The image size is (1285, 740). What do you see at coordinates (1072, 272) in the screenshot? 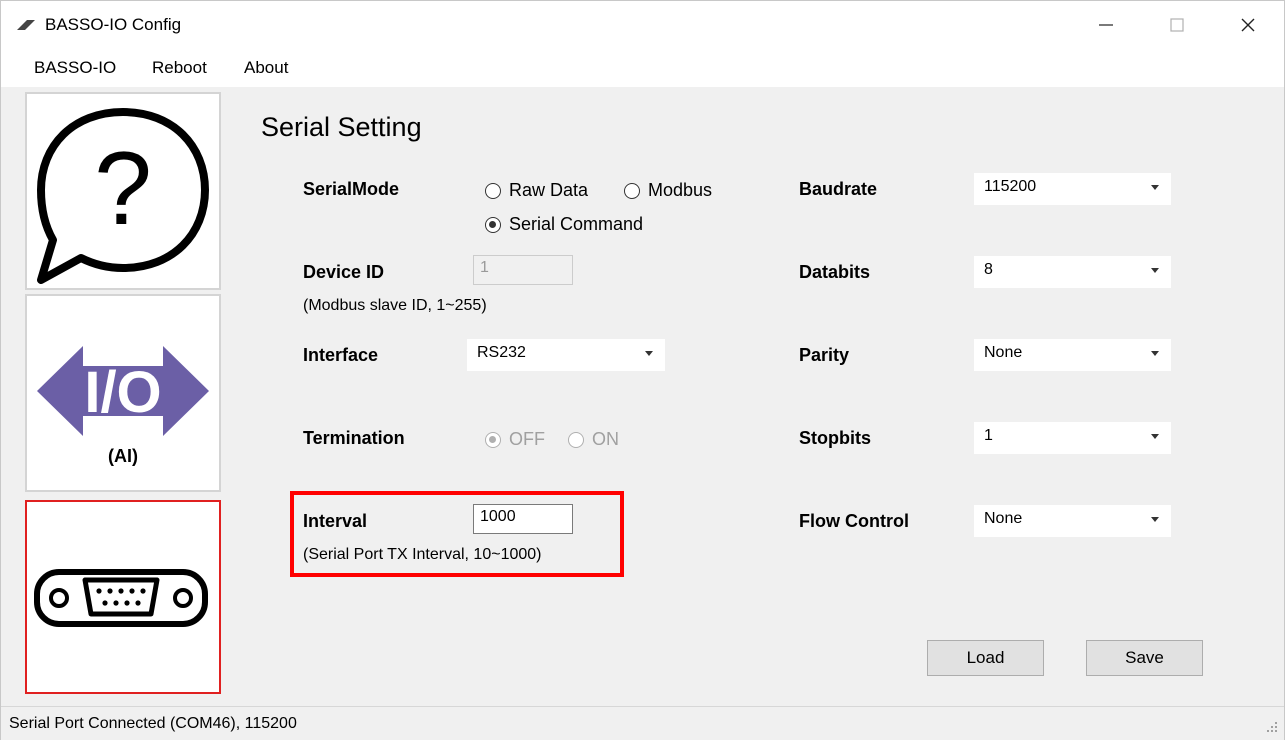
I see `databits-dropdown: 8` at bounding box center [1072, 272].